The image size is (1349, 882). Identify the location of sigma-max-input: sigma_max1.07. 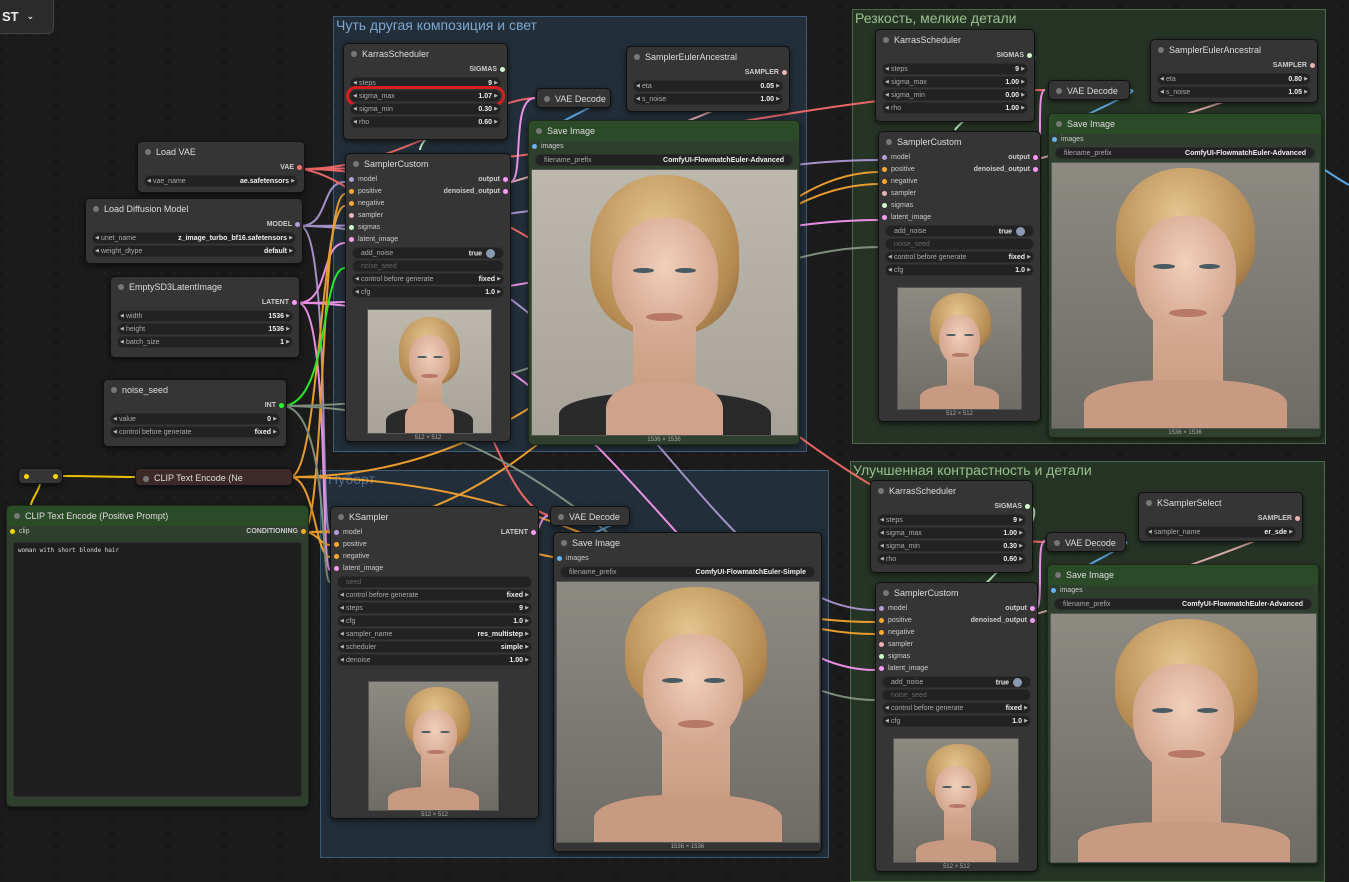
(425, 96).